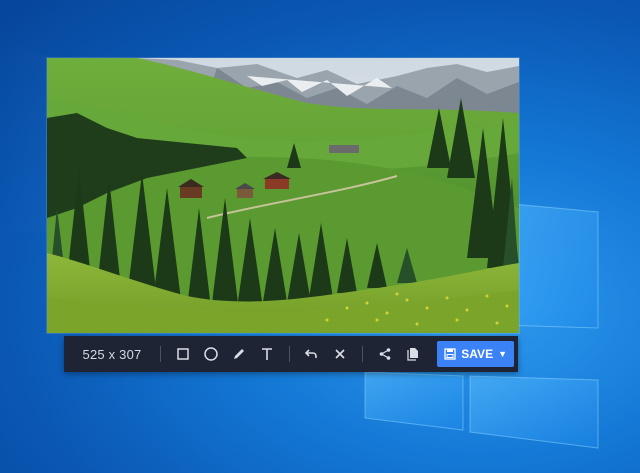 This screenshot has height=473, width=640. I want to click on capture-toolbar: 525 x 307 SAVE ▼, so click(291, 354).